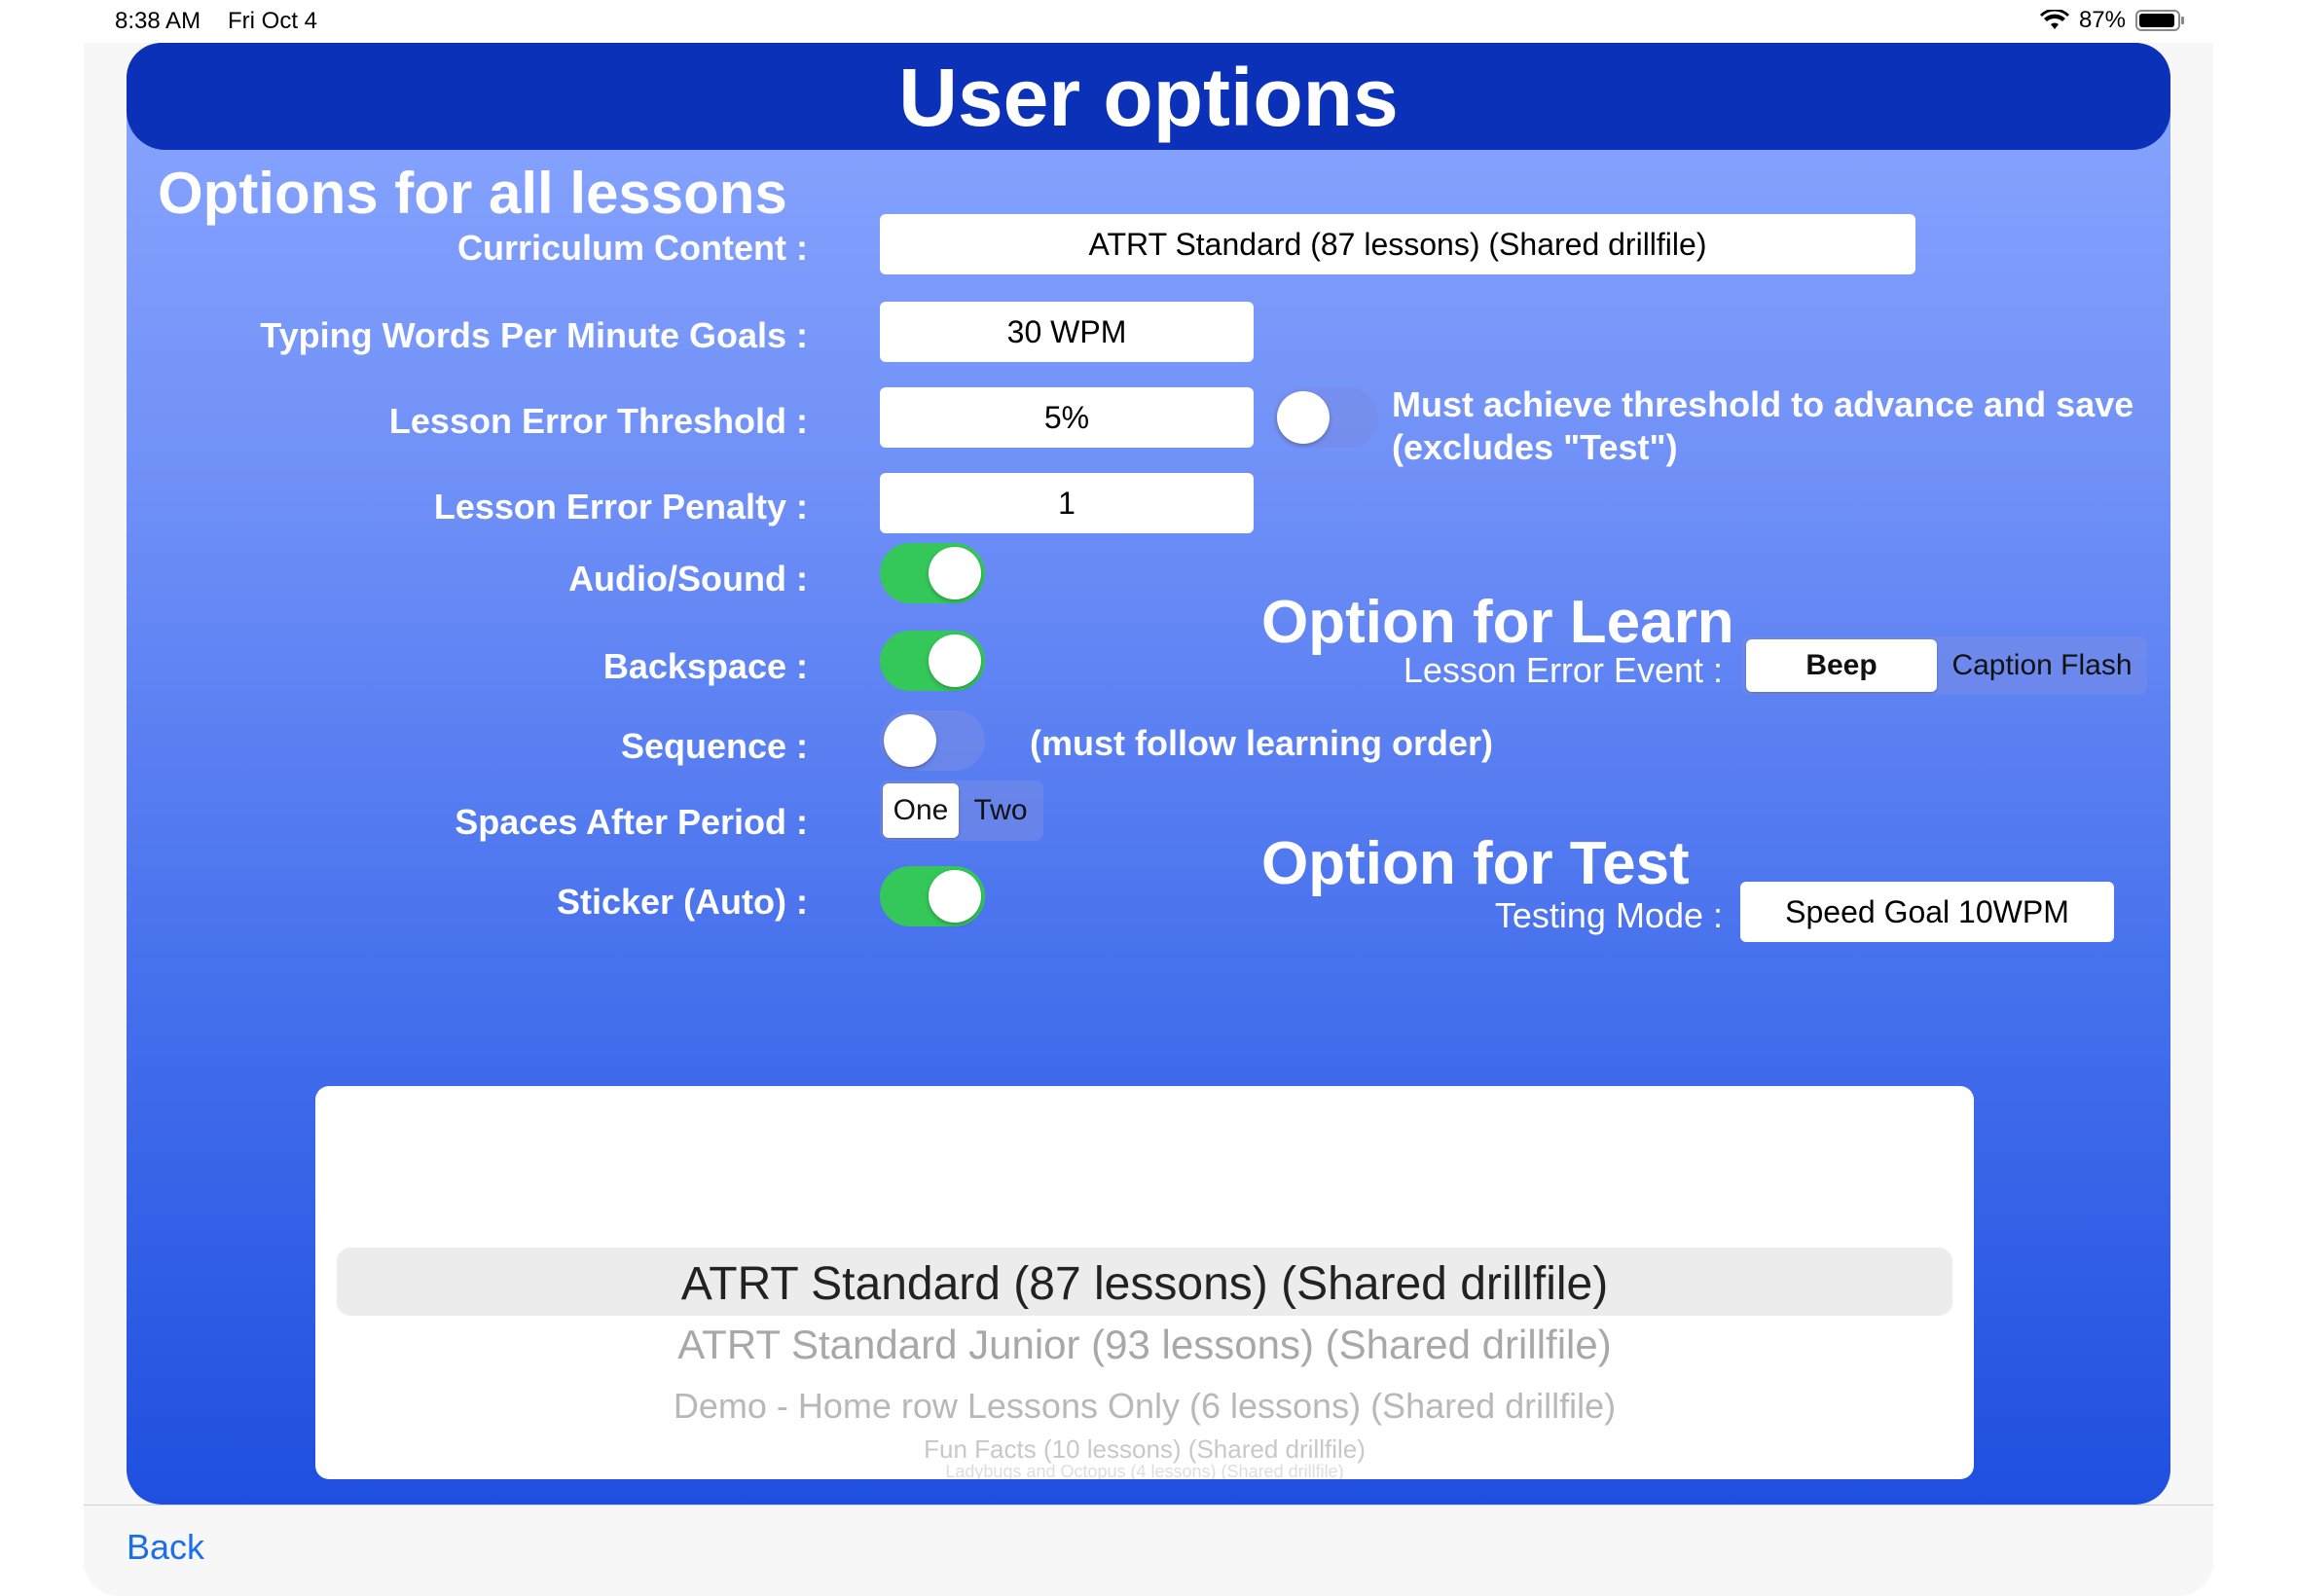  Describe the element at coordinates (705, 666) in the screenshot. I see `backspace-label: Backspace :` at that location.